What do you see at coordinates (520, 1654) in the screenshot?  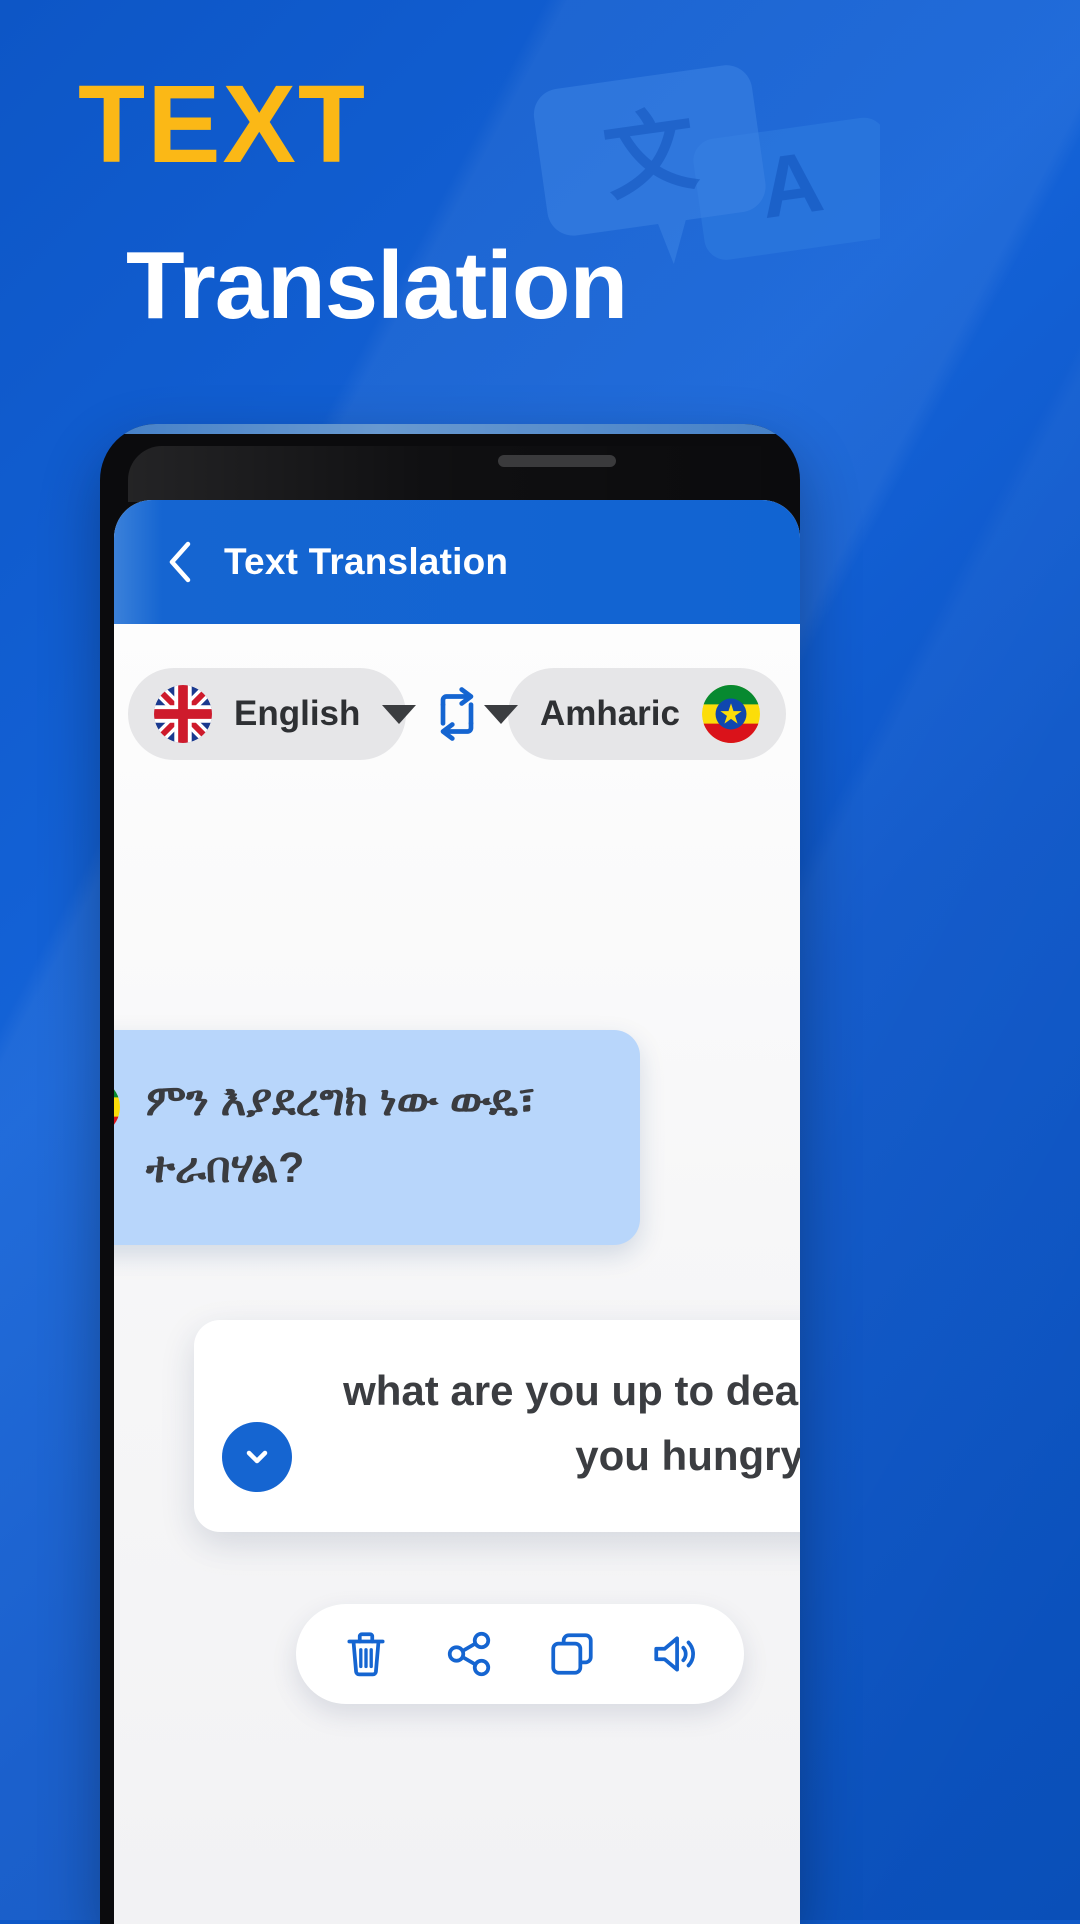 I see `message-action-toolbar` at bounding box center [520, 1654].